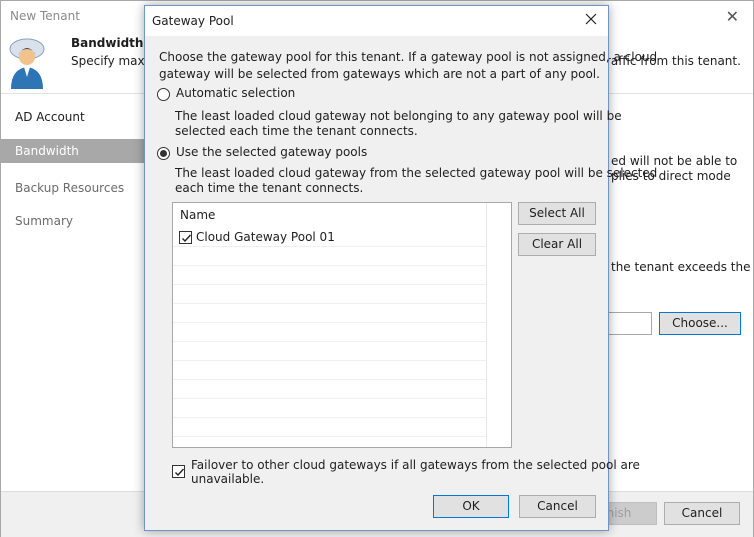  What do you see at coordinates (269, 188) in the screenshot?
I see `use-selected-pools-description: each time the tenant connects.` at bounding box center [269, 188].